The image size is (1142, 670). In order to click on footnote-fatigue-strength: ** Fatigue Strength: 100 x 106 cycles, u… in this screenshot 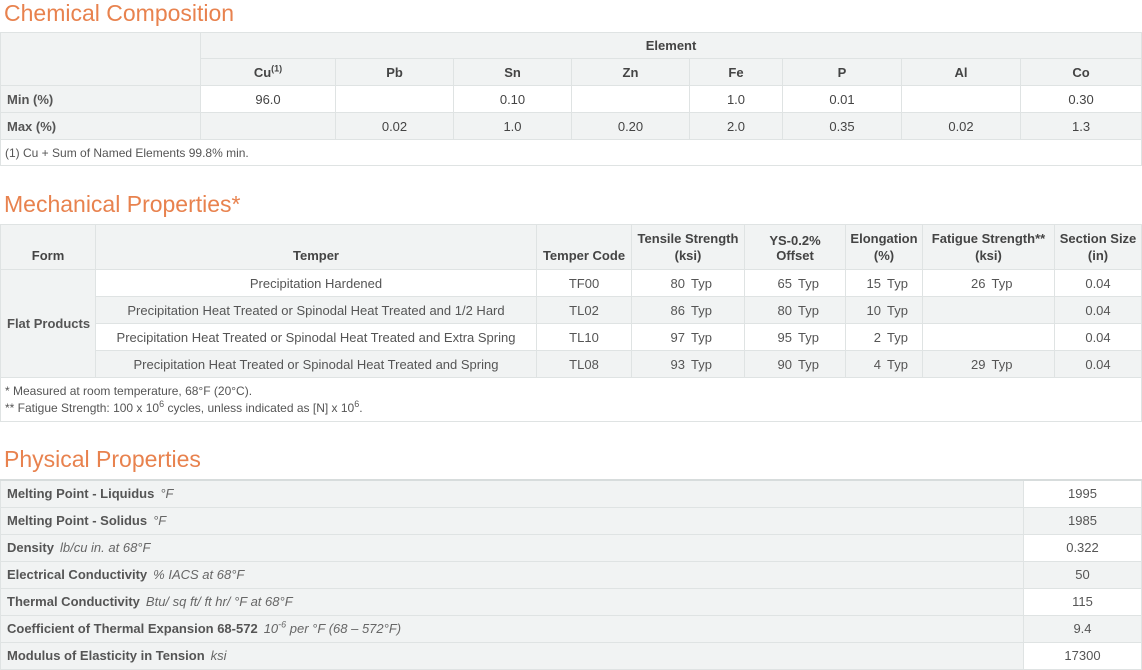, I will do `click(184, 406)`.